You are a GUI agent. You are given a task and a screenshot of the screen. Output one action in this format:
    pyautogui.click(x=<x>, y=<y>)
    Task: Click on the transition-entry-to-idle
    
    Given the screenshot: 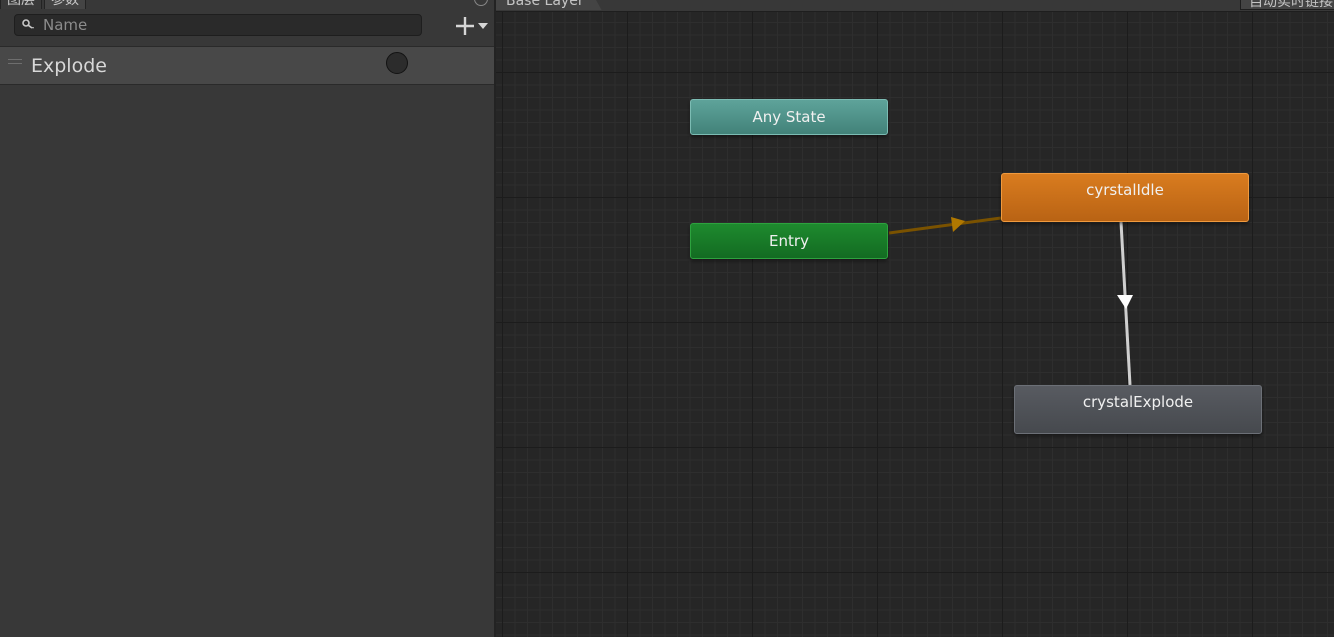 What is the action you would take?
    pyautogui.click(x=945, y=225)
    